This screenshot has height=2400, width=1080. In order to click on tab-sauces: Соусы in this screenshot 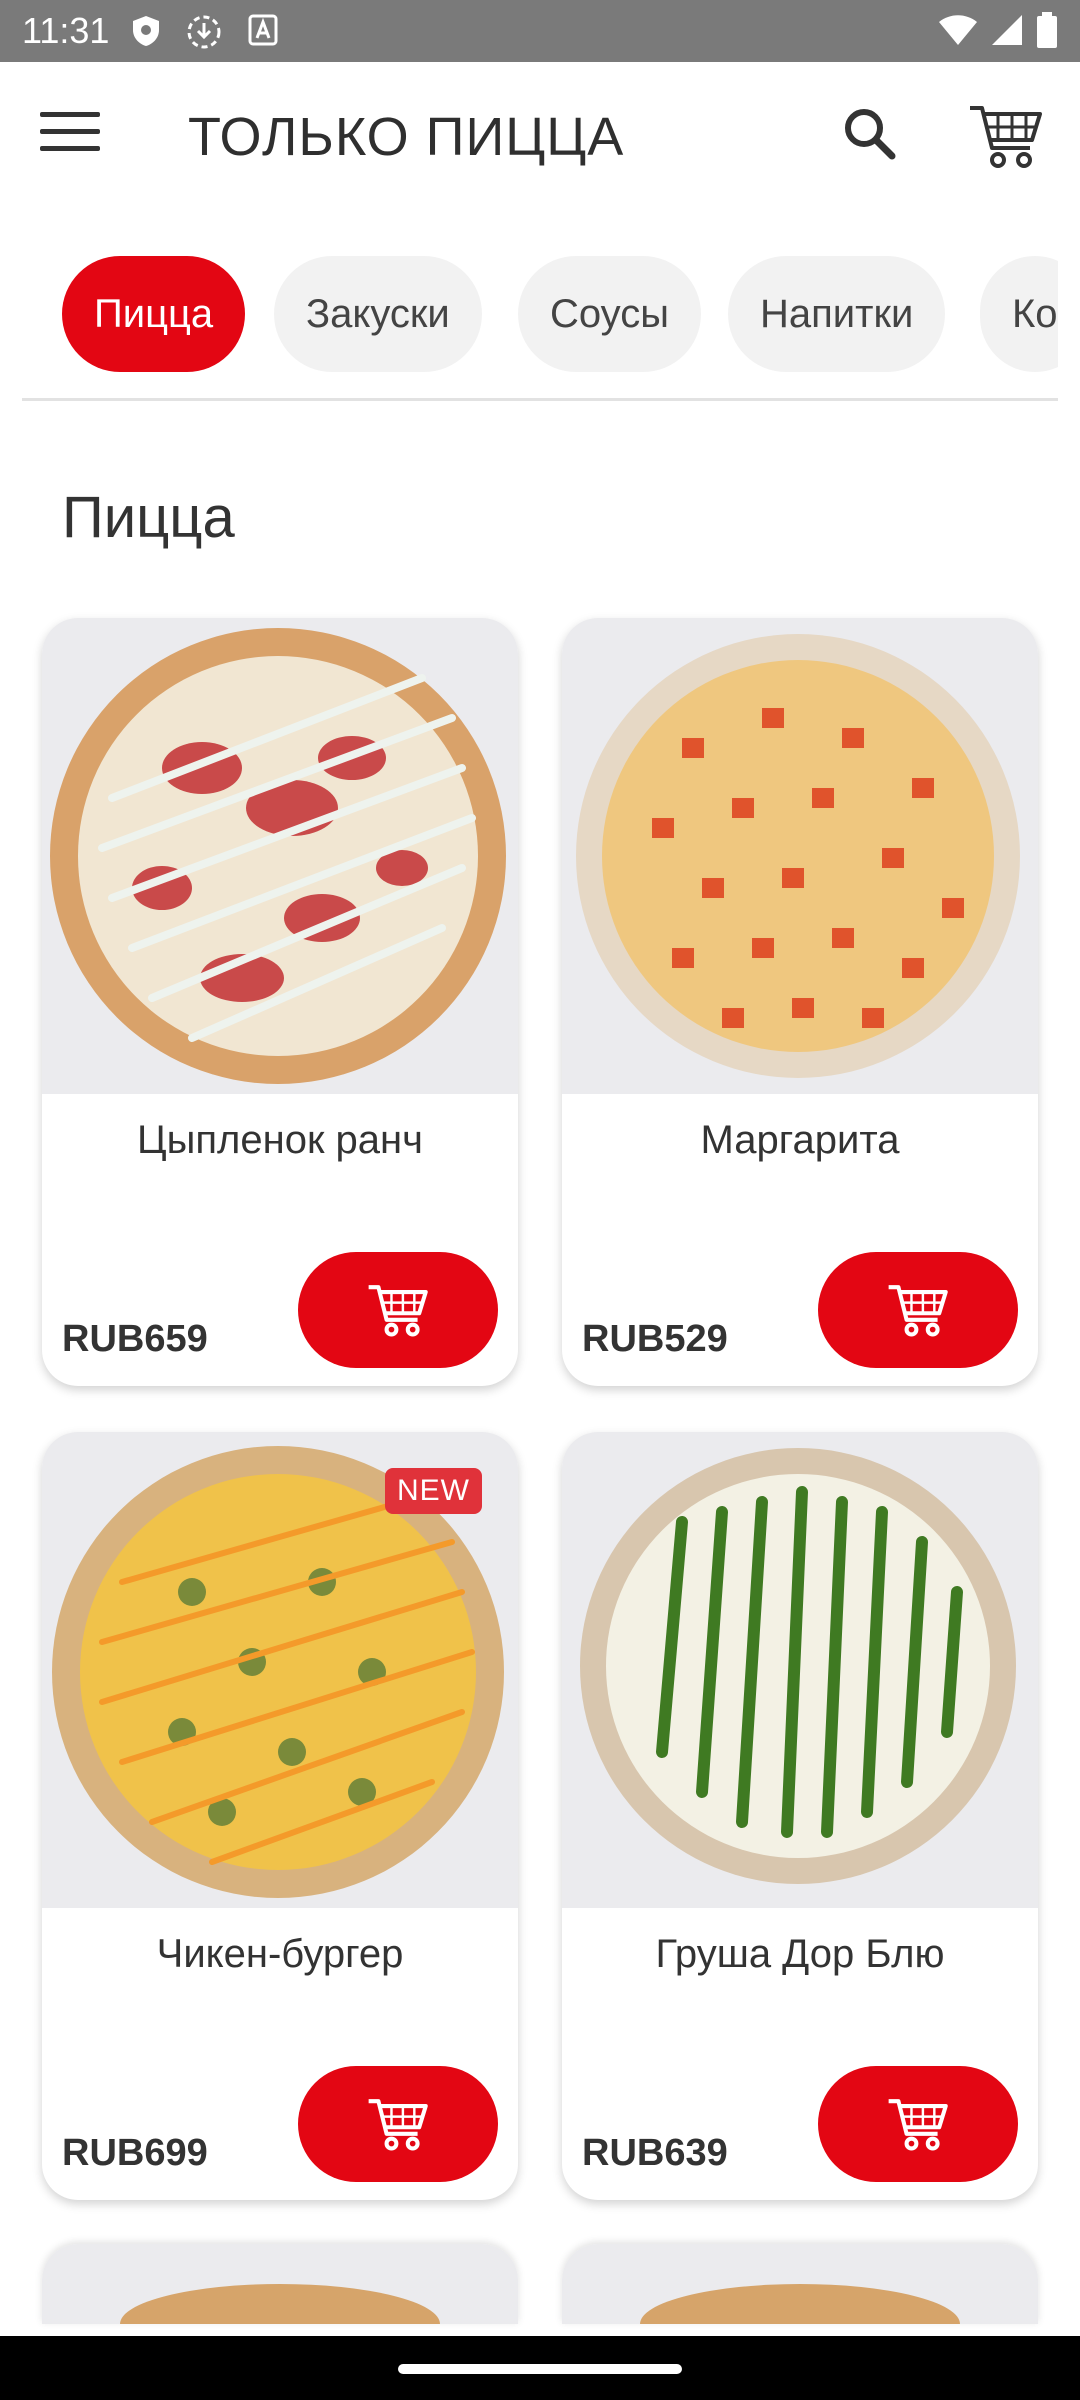, I will do `click(609, 314)`.